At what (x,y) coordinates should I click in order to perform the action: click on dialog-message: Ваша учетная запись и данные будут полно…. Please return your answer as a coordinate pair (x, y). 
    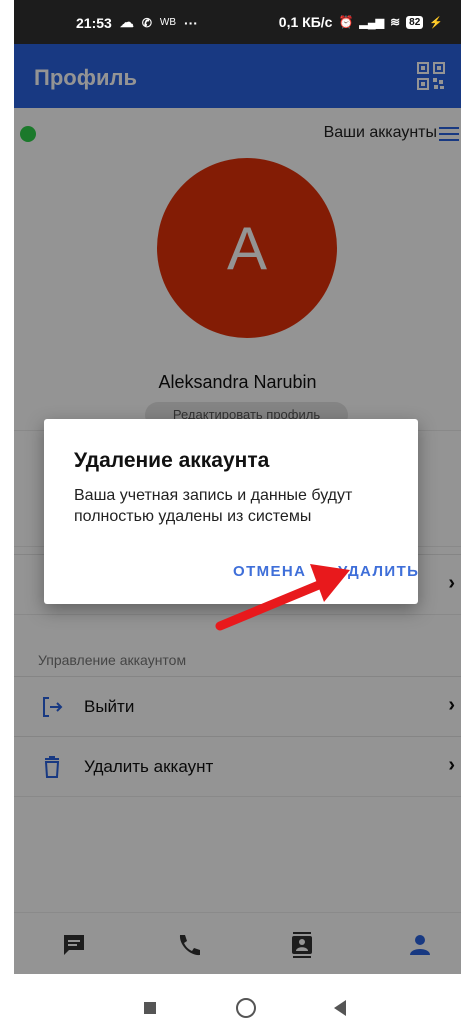
    Looking at the image, I should click on (213, 506).